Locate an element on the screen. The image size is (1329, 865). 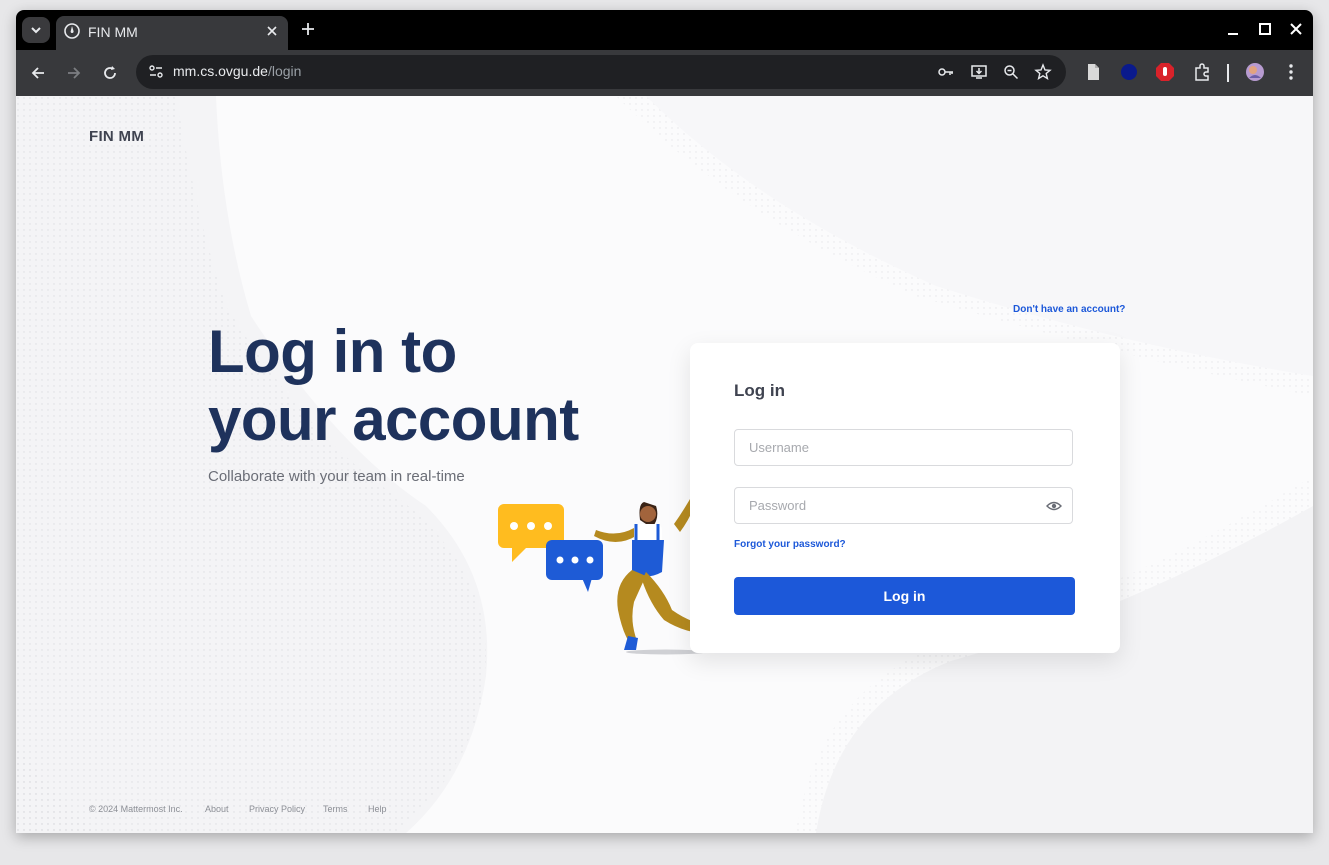
toolbar-divider is located at coordinates (1228, 73).